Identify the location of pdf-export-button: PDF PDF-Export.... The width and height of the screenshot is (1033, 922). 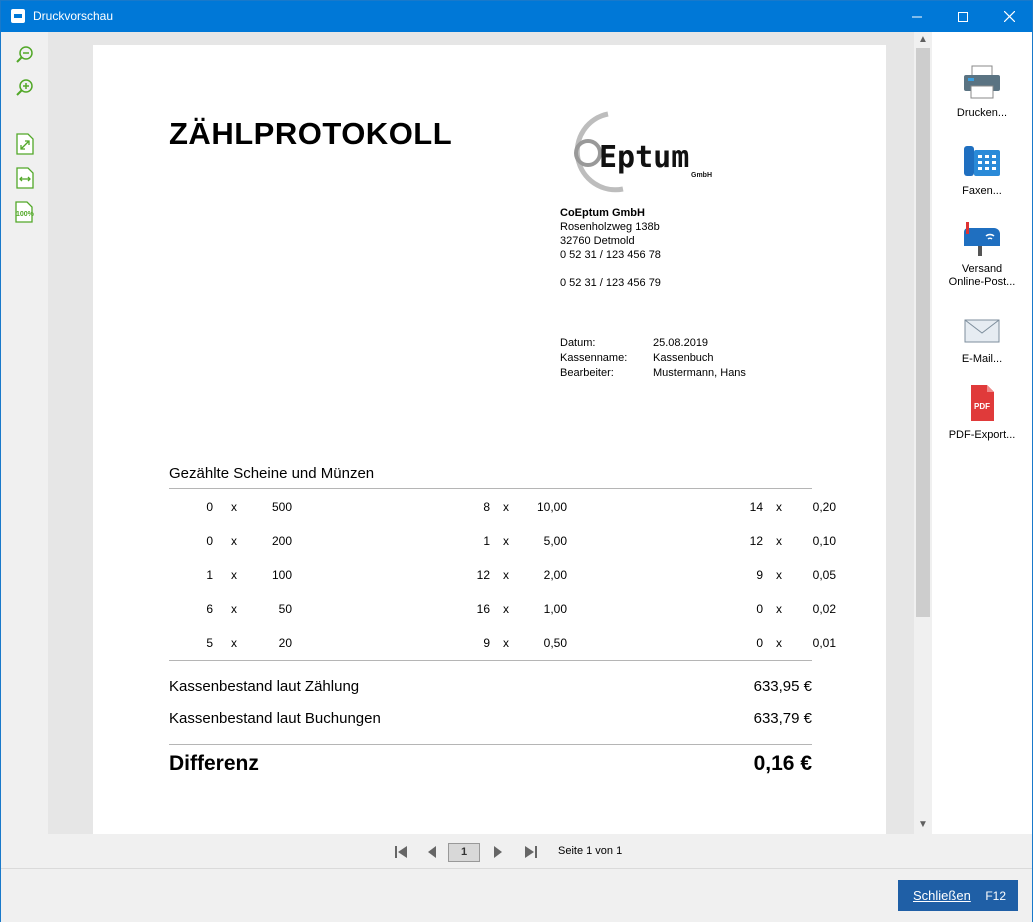
(982, 413).